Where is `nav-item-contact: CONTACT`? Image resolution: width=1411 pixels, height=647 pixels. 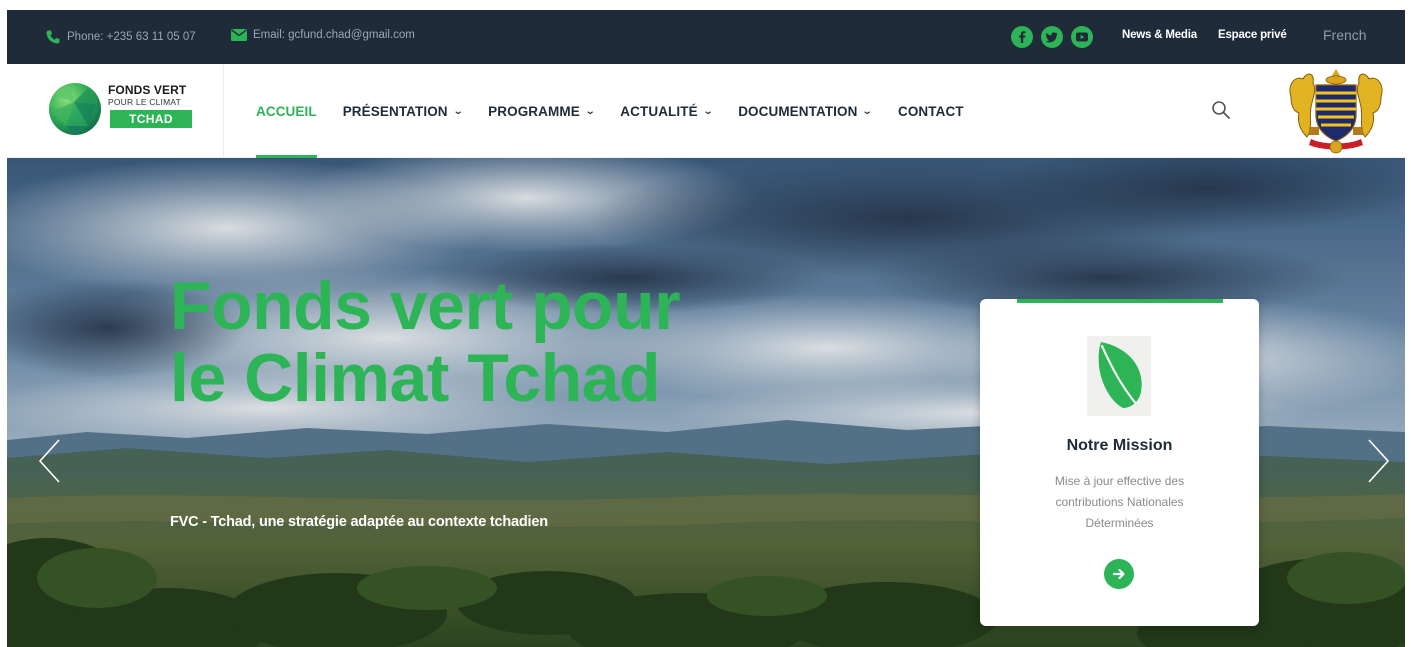 nav-item-contact: CONTACT is located at coordinates (931, 111).